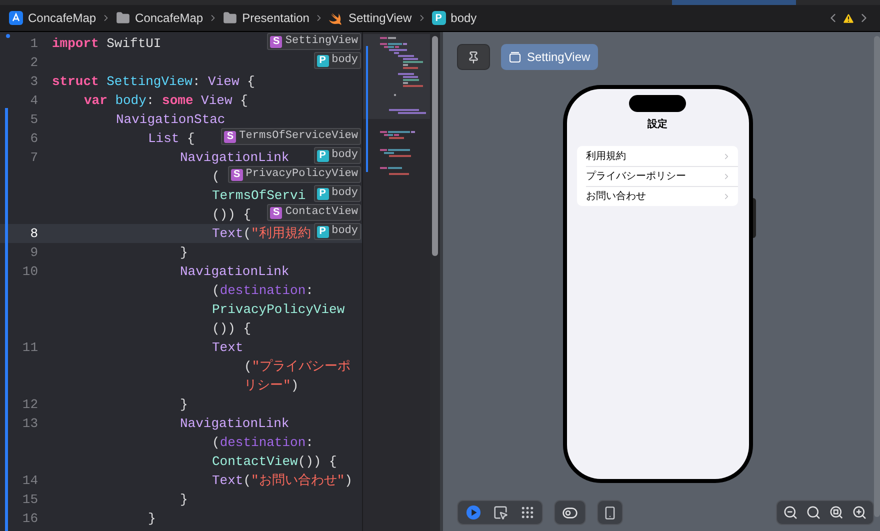 This screenshot has width=880, height=531. What do you see at coordinates (527, 512) in the screenshot?
I see `grid-icon` at bounding box center [527, 512].